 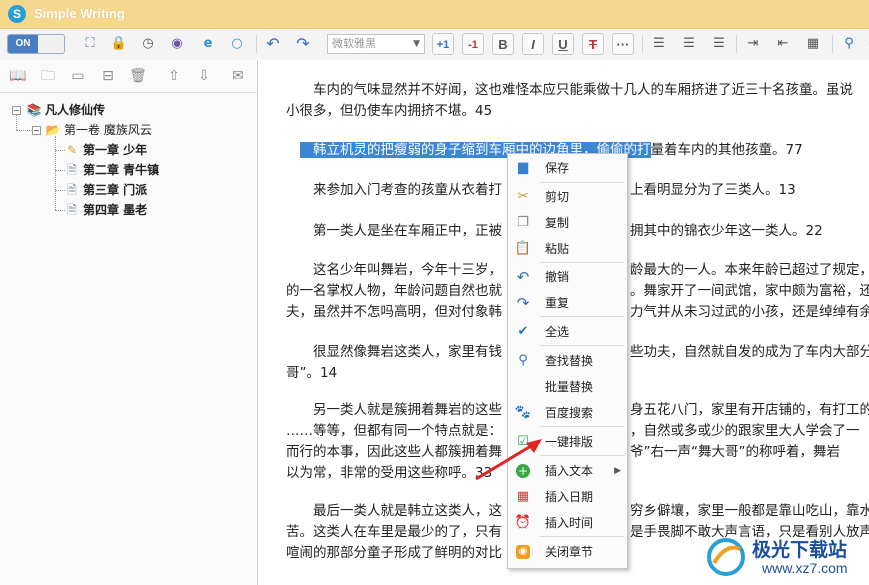 What do you see at coordinates (105, 190) in the screenshot?
I see `tree-chapter-3: 🗎 第三章 门派` at bounding box center [105, 190].